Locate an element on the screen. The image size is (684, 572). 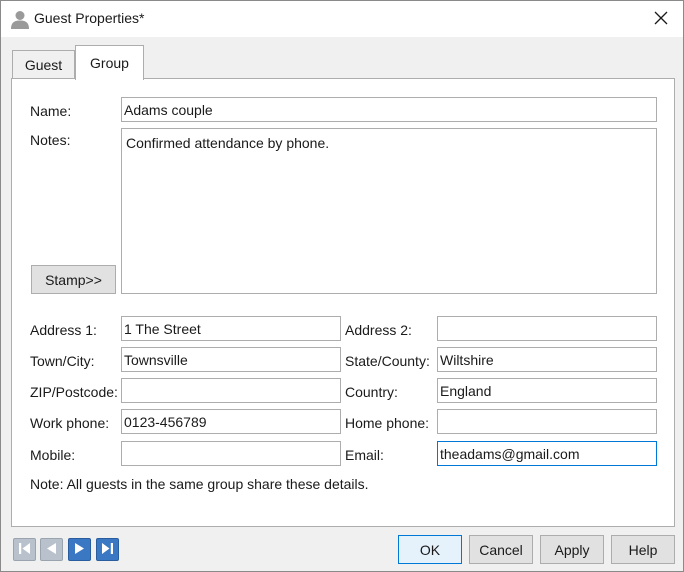
name-label: Name: is located at coordinates (51, 111).